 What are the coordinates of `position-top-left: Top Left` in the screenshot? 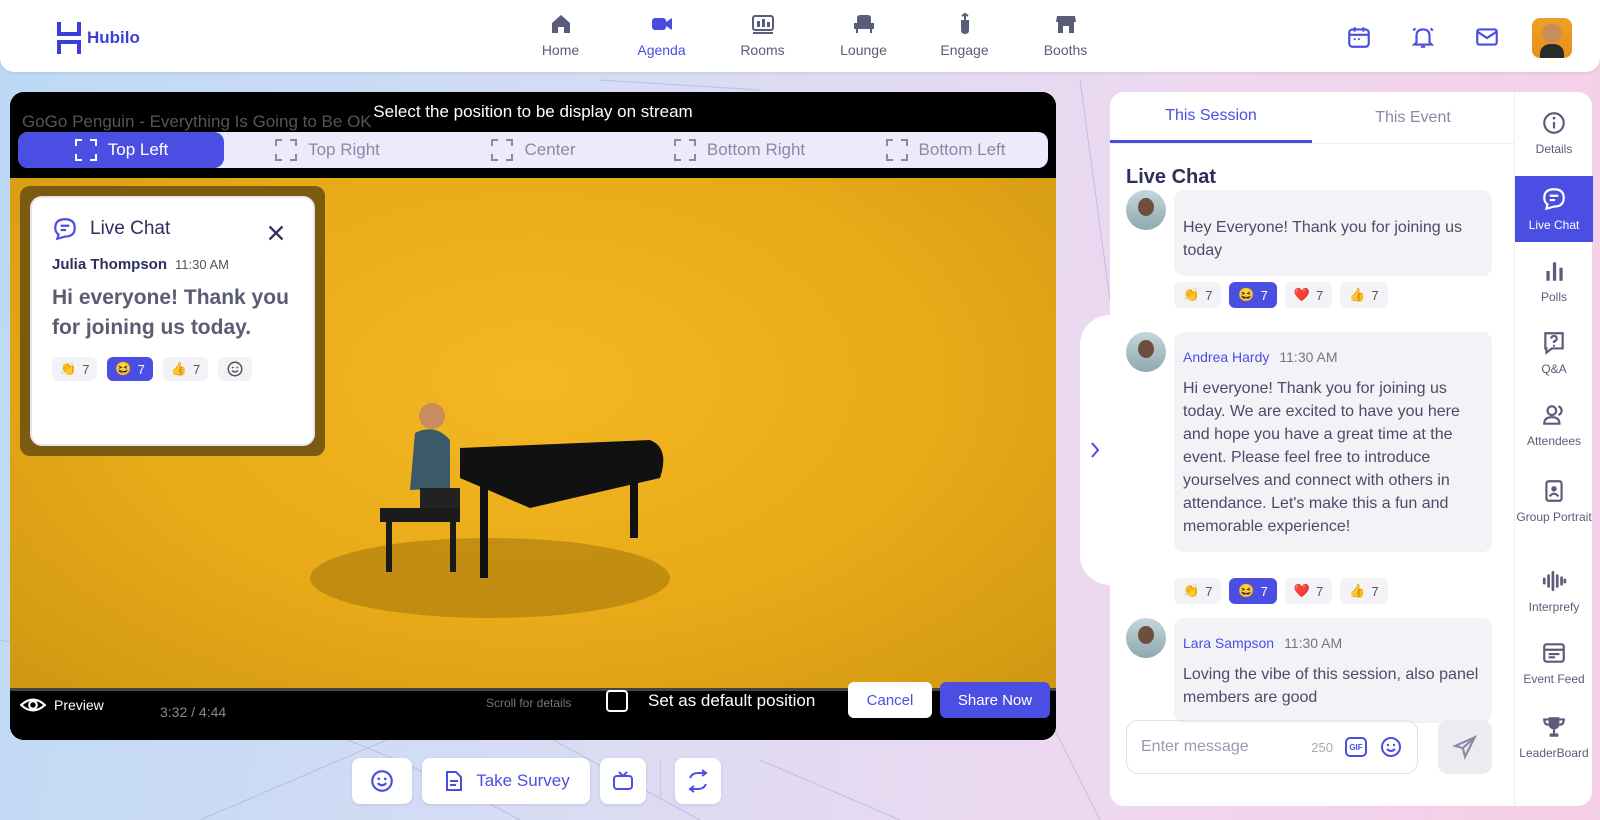 It's located at (121, 150).